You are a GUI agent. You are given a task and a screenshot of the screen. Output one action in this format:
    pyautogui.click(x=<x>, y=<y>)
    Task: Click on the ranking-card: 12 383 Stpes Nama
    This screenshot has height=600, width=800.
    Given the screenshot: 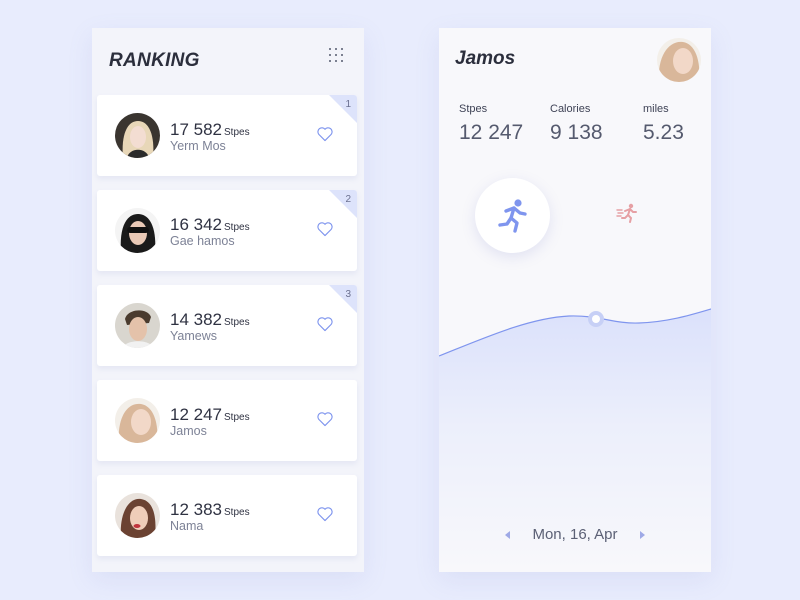 What is the action you would take?
    pyautogui.click(x=227, y=515)
    